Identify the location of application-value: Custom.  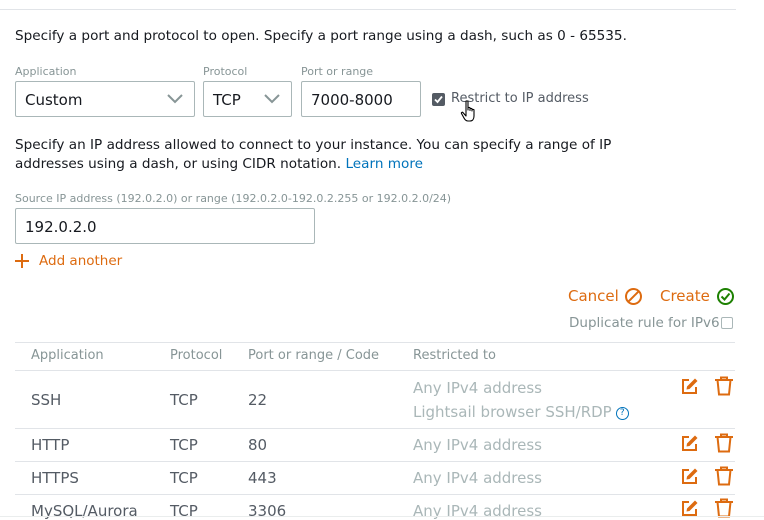
(54, 100).